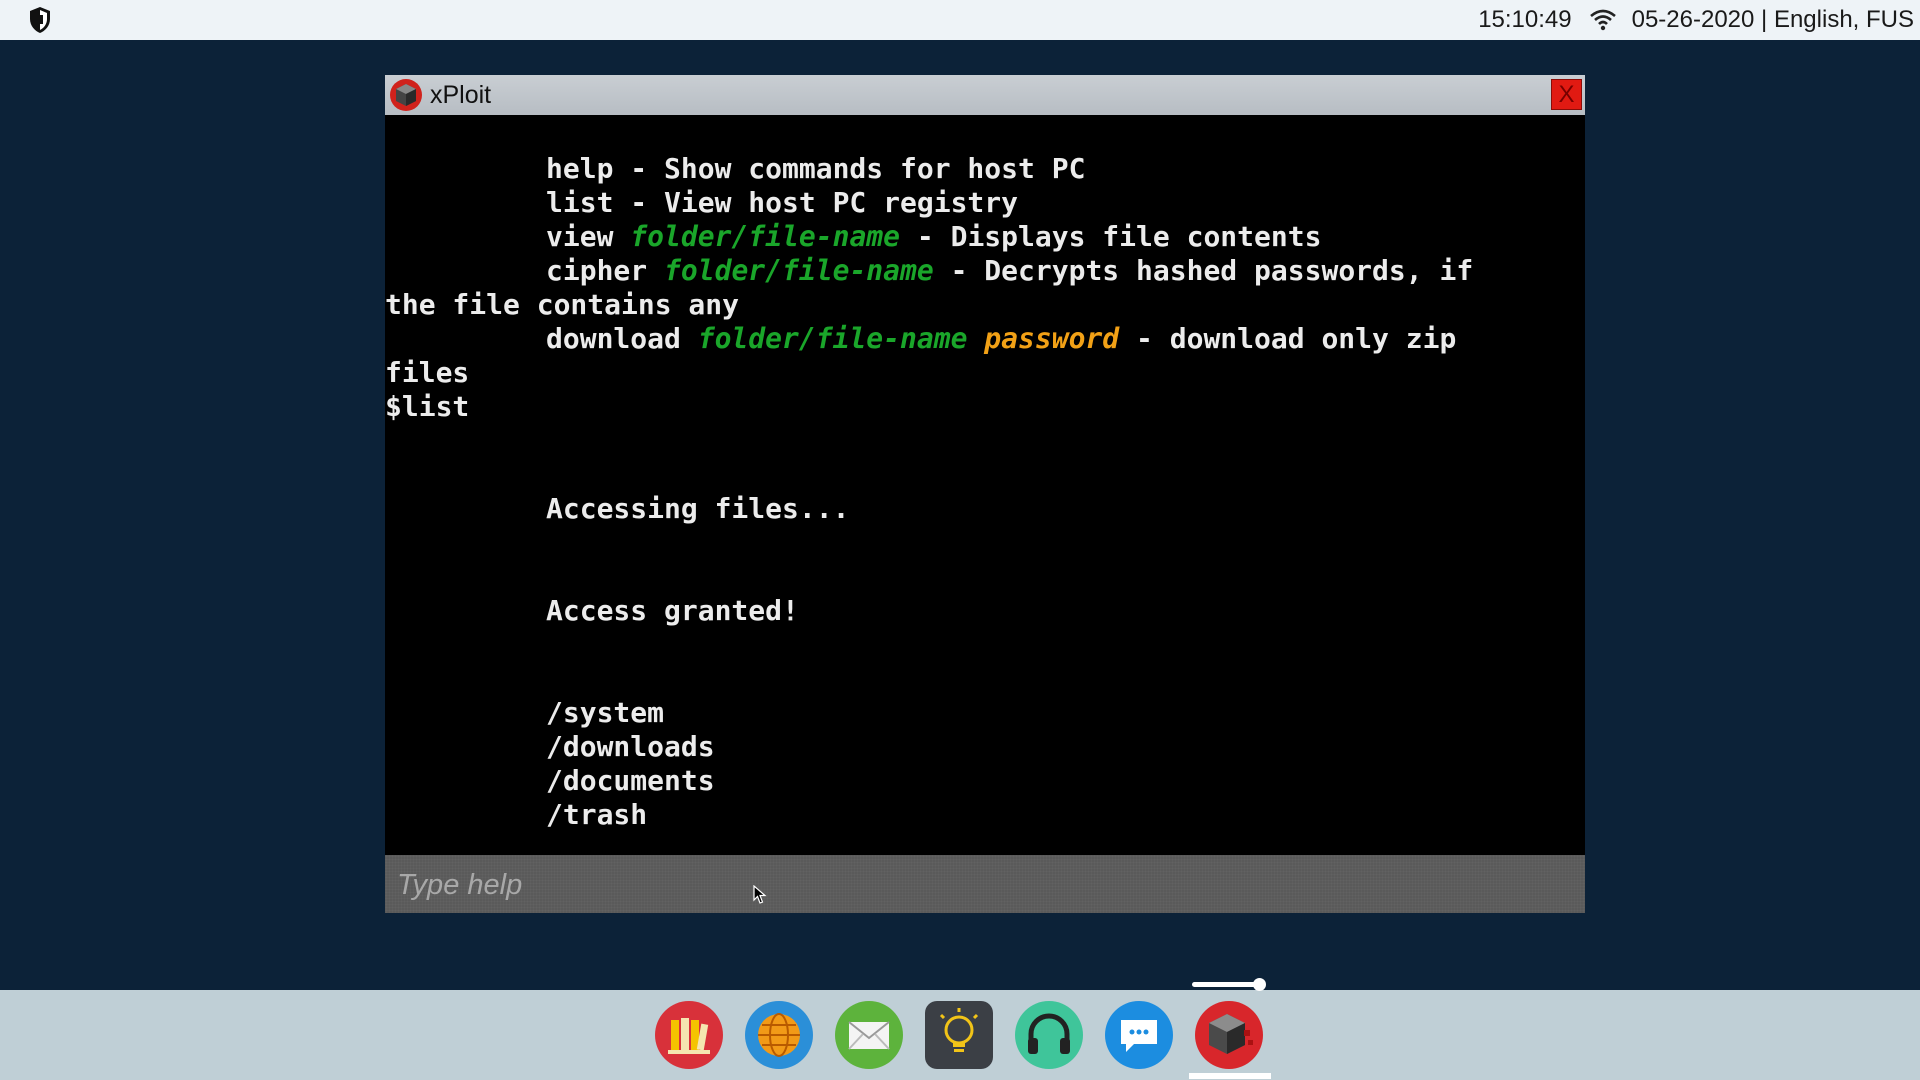  What do you see at coordinates (959, 1035) in the screenshot?
I see `lightbulb-icon` at bounding box center [959, 1035].